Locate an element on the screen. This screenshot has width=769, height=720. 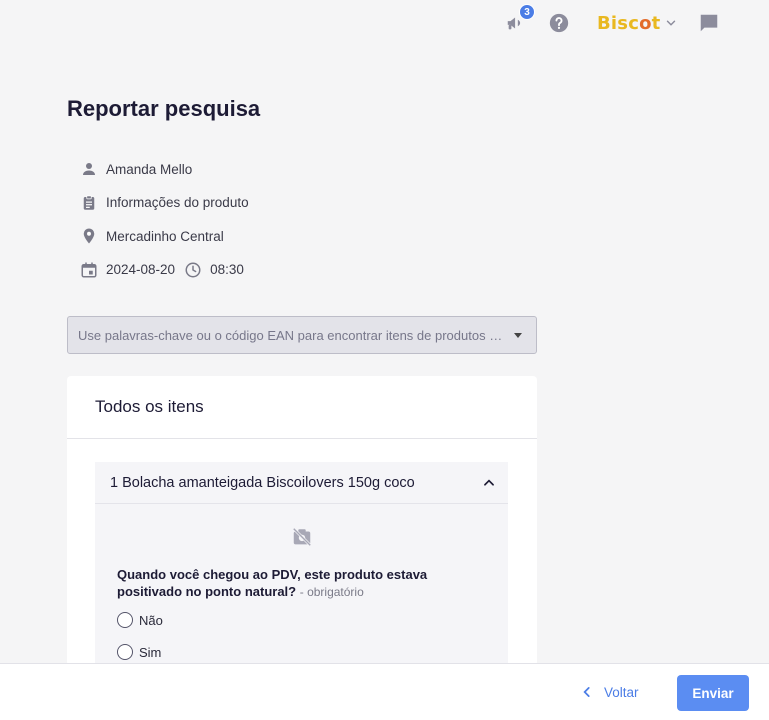
meta-time: 08:30 is located at coordinates (227, 269).